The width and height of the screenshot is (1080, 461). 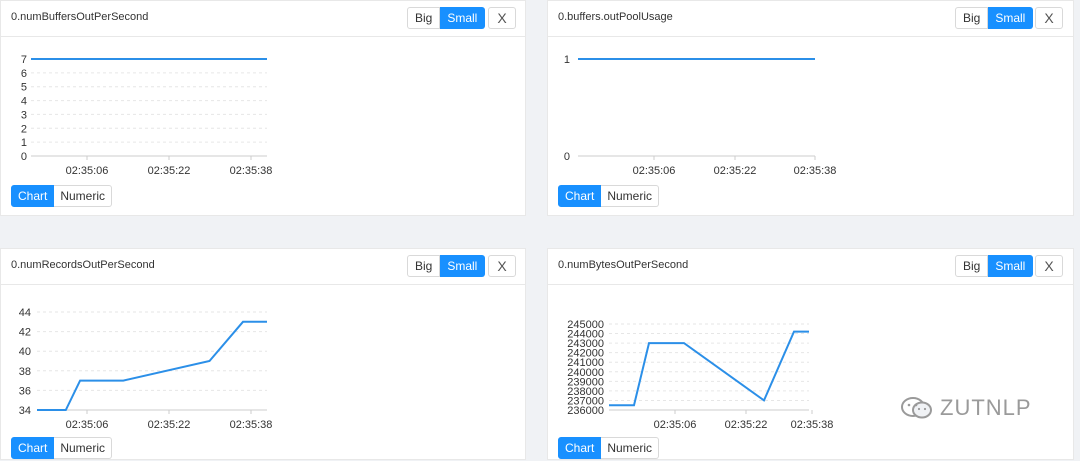 What do you see at coordinates (25, 411) in the screenshot?
I see `y-tick-label: 34` at bounding box center [25, 411].